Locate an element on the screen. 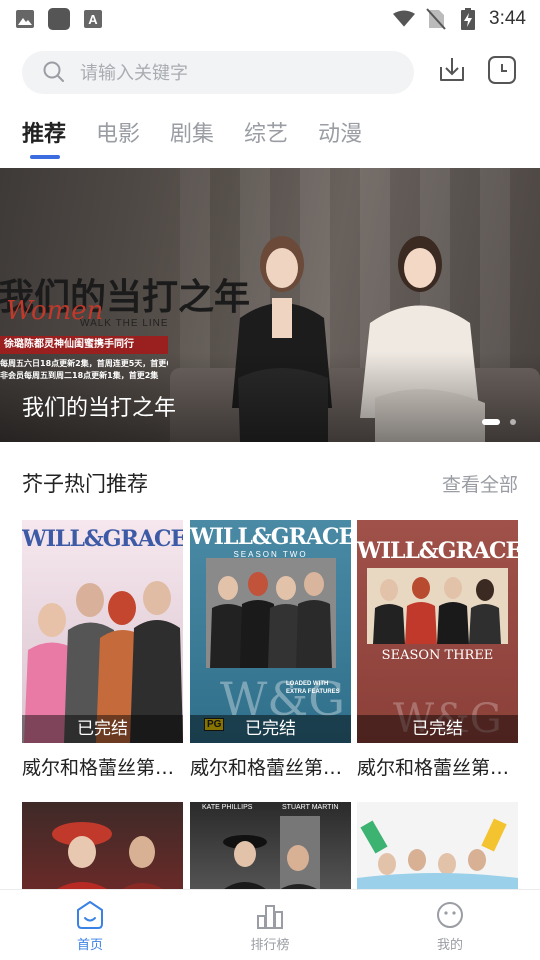 This screenshot has width=540, height=960. tab-series: 剧集 is located at coordinates (192, 138).